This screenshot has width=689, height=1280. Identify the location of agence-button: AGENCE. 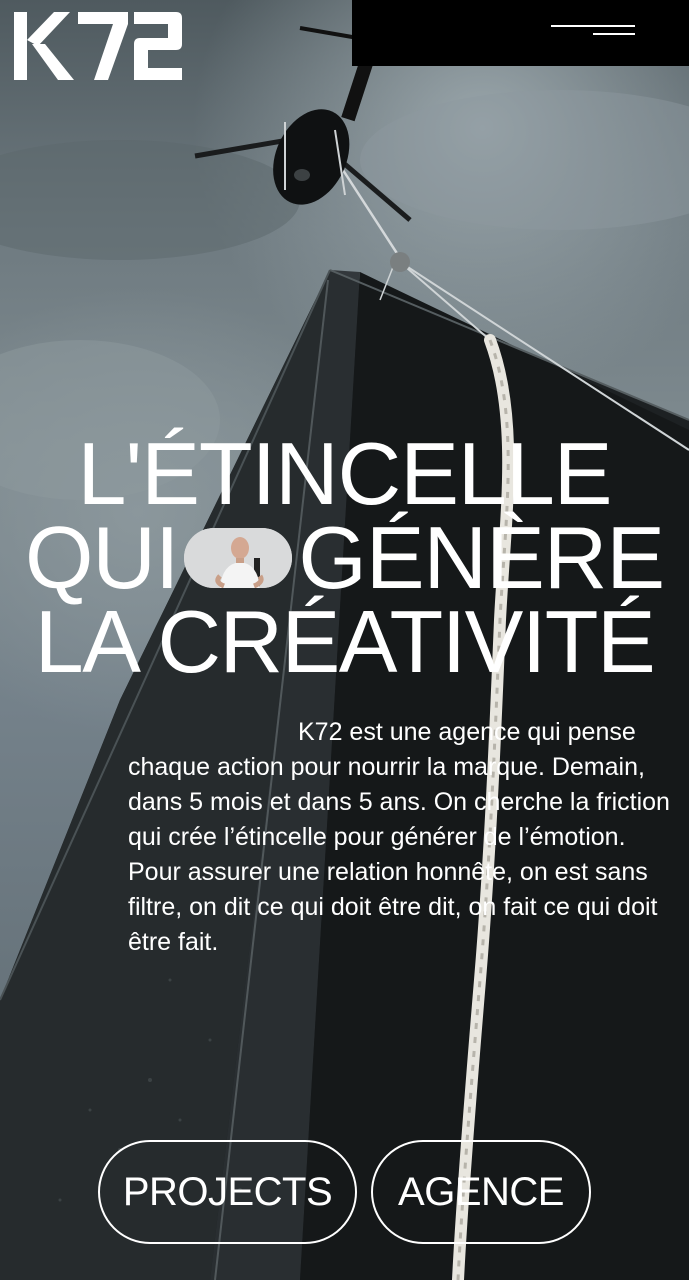
(481, 1192).